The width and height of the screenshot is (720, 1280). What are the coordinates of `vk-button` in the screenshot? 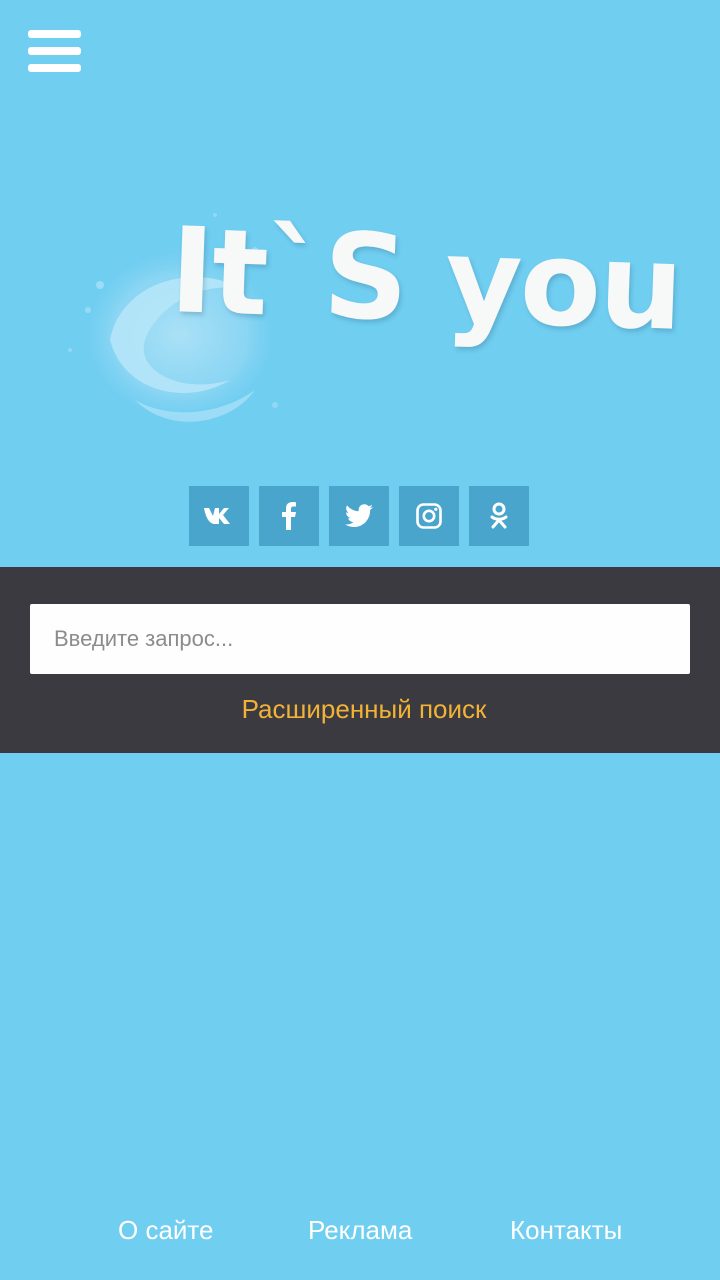 It's located at (219, 516).